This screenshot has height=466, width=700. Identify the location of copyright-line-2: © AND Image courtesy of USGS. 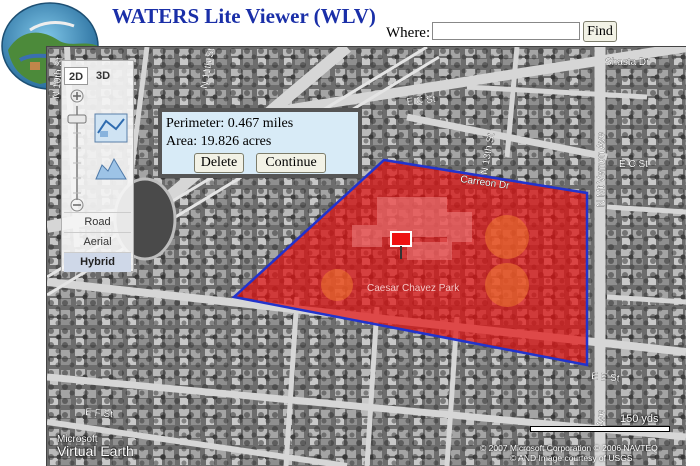
(571, 458).